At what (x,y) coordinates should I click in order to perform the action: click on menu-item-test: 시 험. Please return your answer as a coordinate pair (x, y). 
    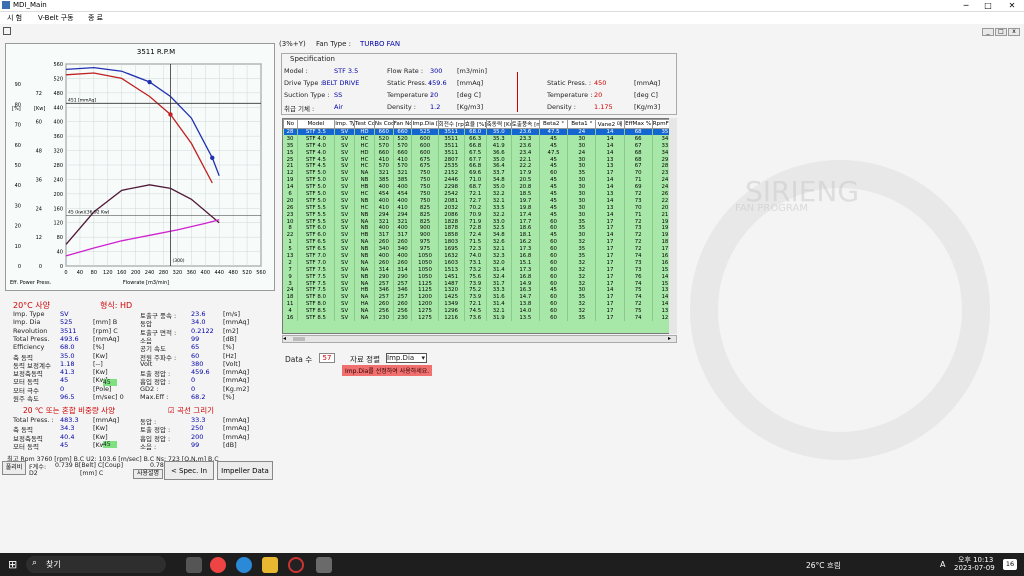
    Looking at the image, I should click on (14, 18).